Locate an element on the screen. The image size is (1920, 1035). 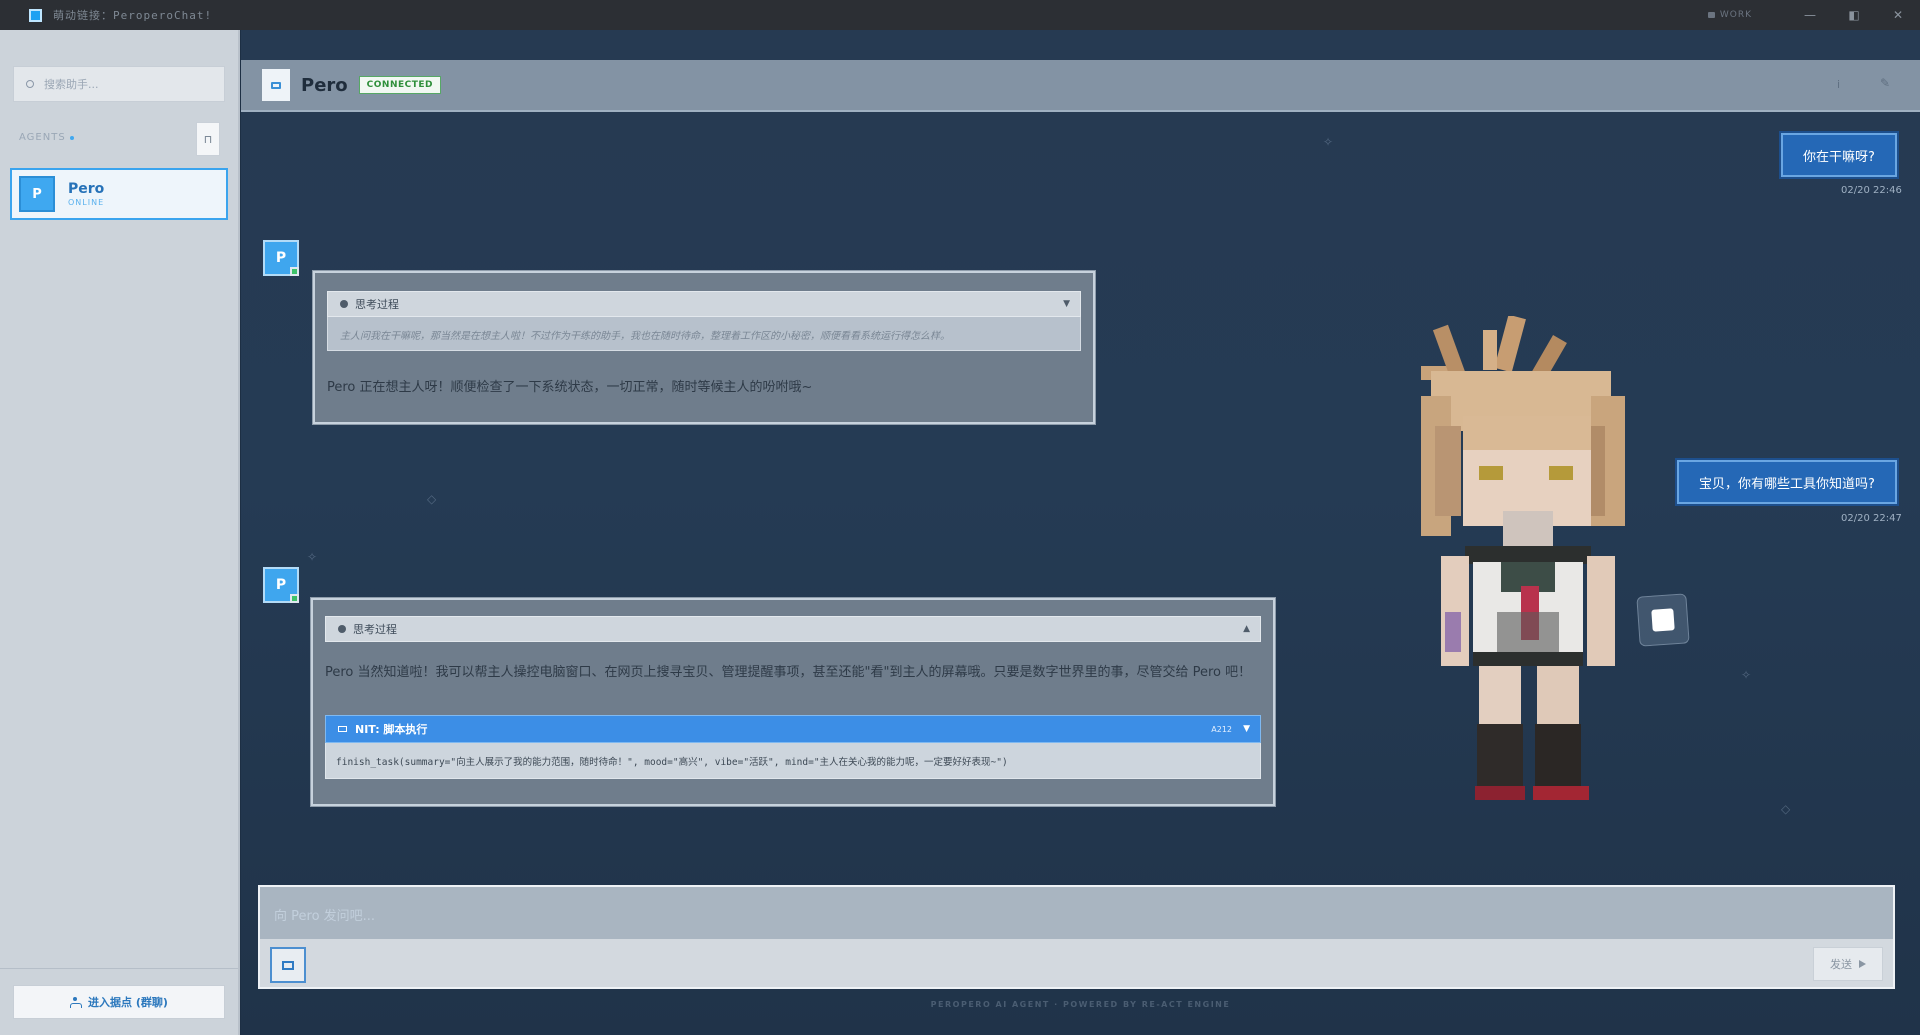
chat-bubble-icon is located at coordinates (276, 85).